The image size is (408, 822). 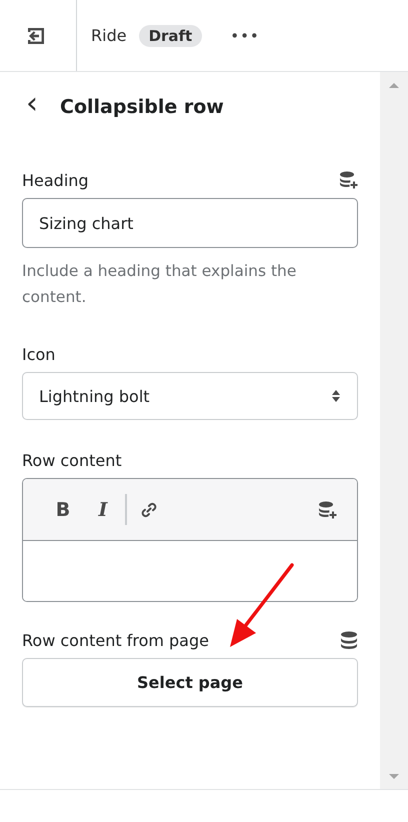 I want to click on status-badge: Draft, so click(x=170, y=35).